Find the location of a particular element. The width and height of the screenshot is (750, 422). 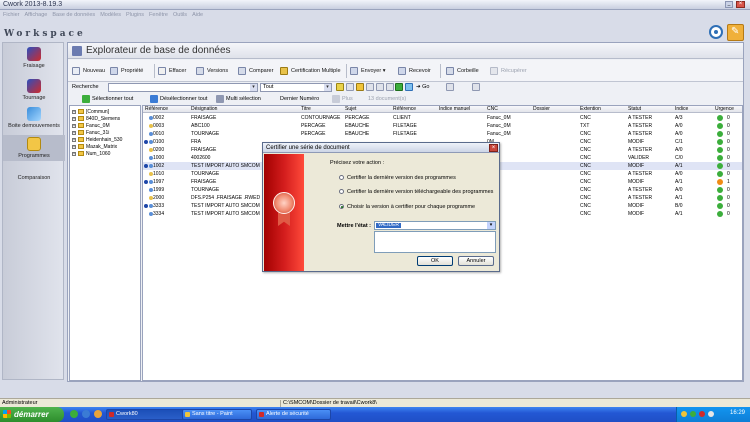

dialog-close-button: × is located at coordinates (493, 148).